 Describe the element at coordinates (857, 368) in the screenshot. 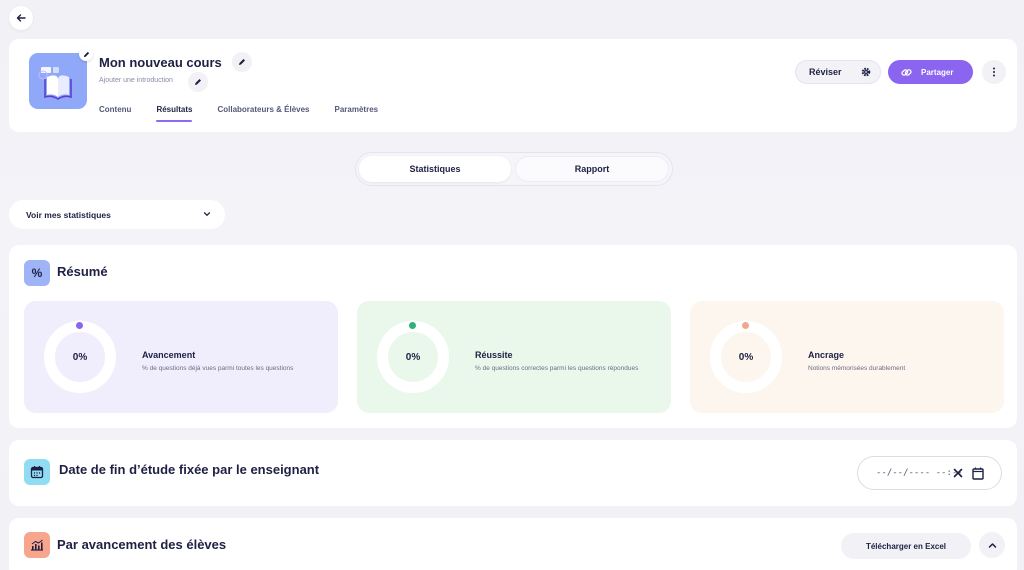

I see `ancrage-description: Notions mémorisées durablement` at that location.